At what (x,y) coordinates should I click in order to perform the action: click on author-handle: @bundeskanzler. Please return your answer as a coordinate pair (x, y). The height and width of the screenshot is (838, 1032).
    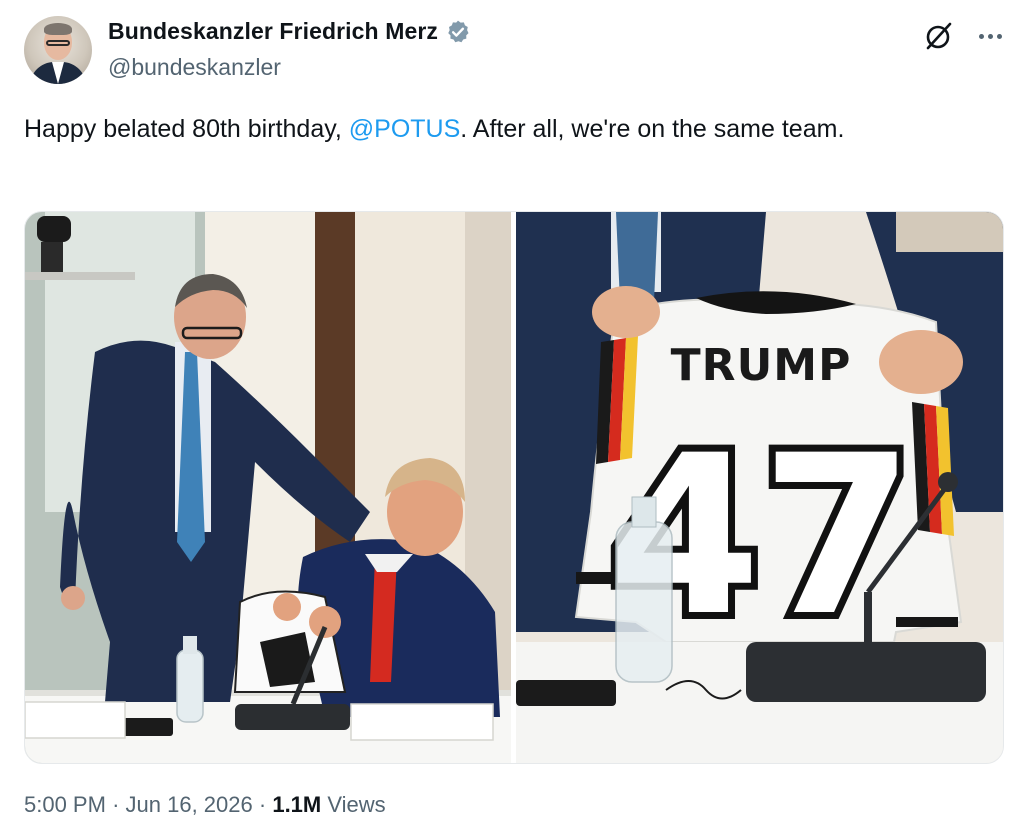
    Looking at the image, I should click on (194, 67).